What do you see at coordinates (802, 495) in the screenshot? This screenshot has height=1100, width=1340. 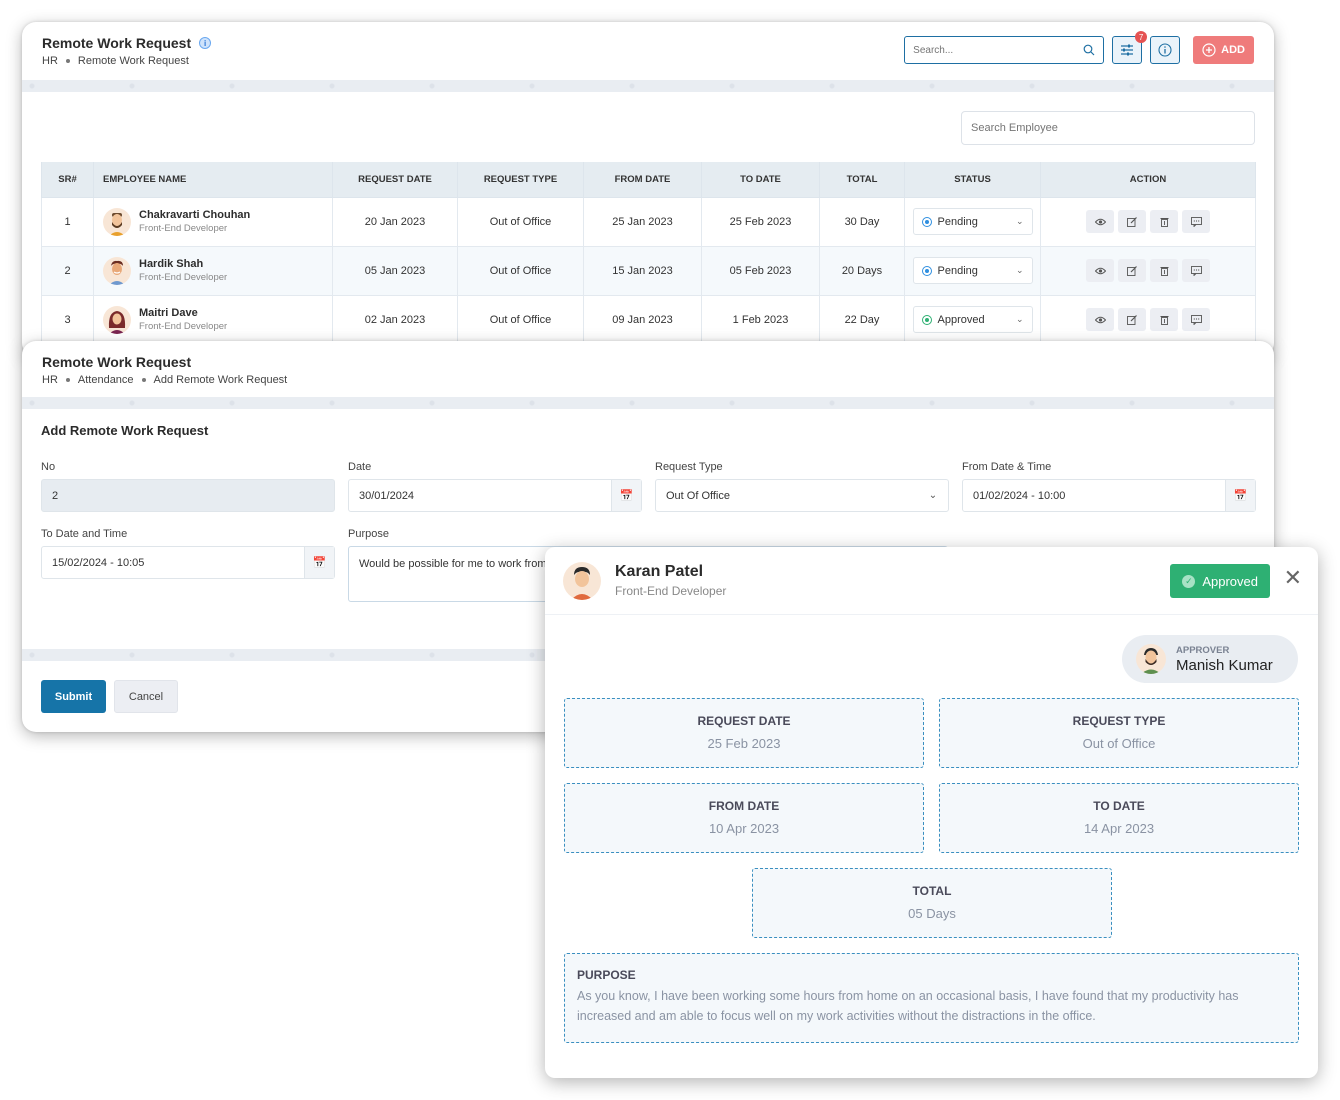 I see `request-type-select: Out Of Office ⌄` at bounding box center [802, 495].